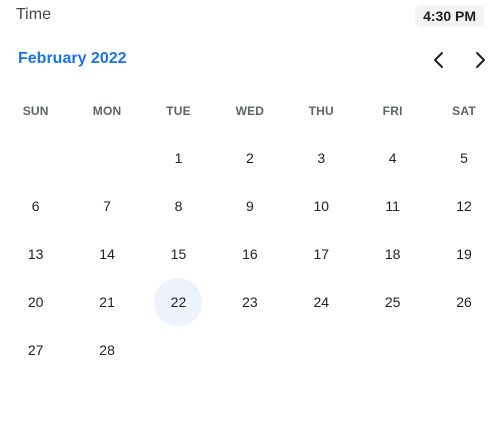 The image size is (500, 424). I want to click on month-title: February 2022, so click(72, 59).